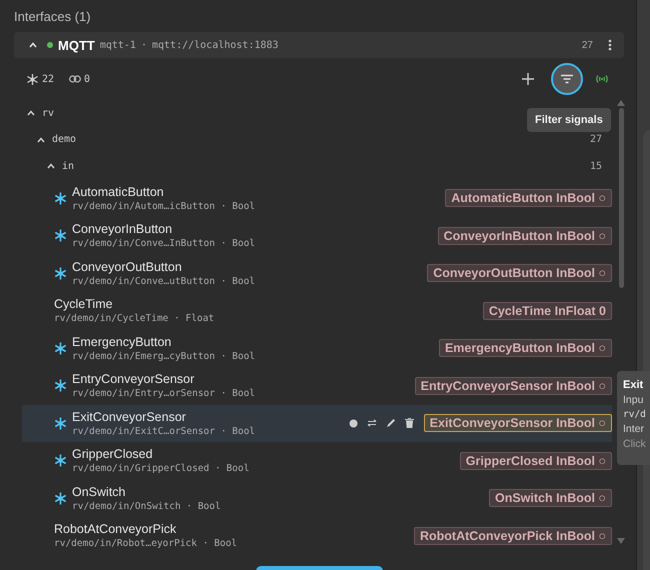  Describe the element at coordinates (129, 417) in the screenshot. I see `signal-name: ExitConveyorSensor` at that location.